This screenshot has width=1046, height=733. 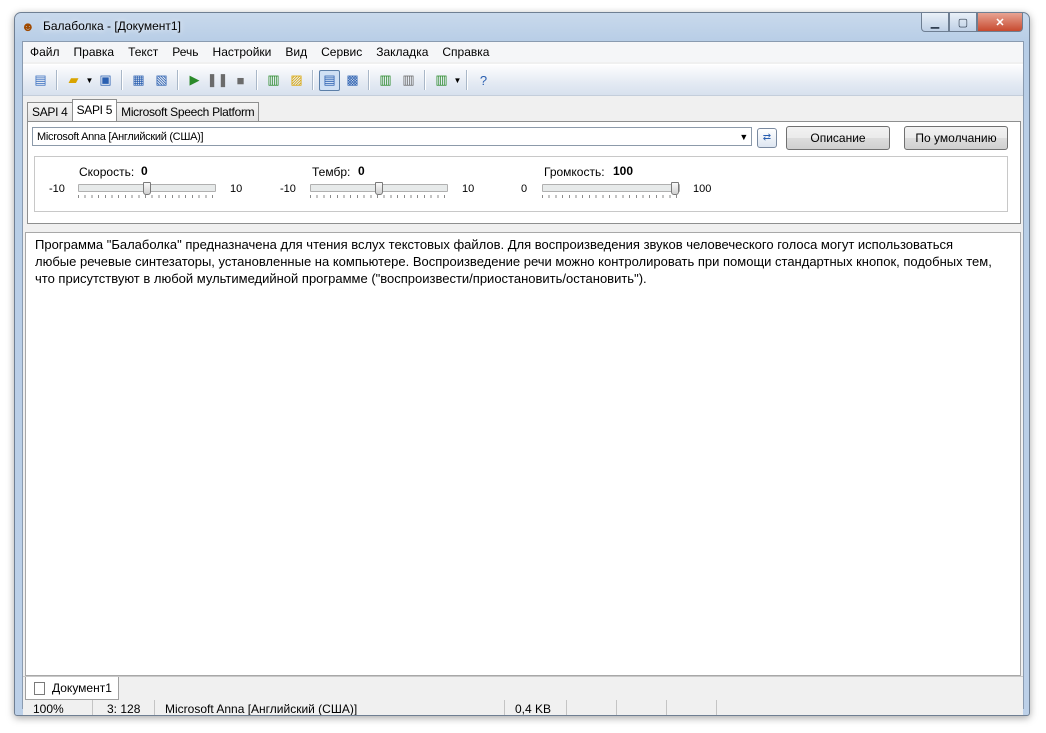 I want to click on speed-ticks, so click(x=146, y=196).